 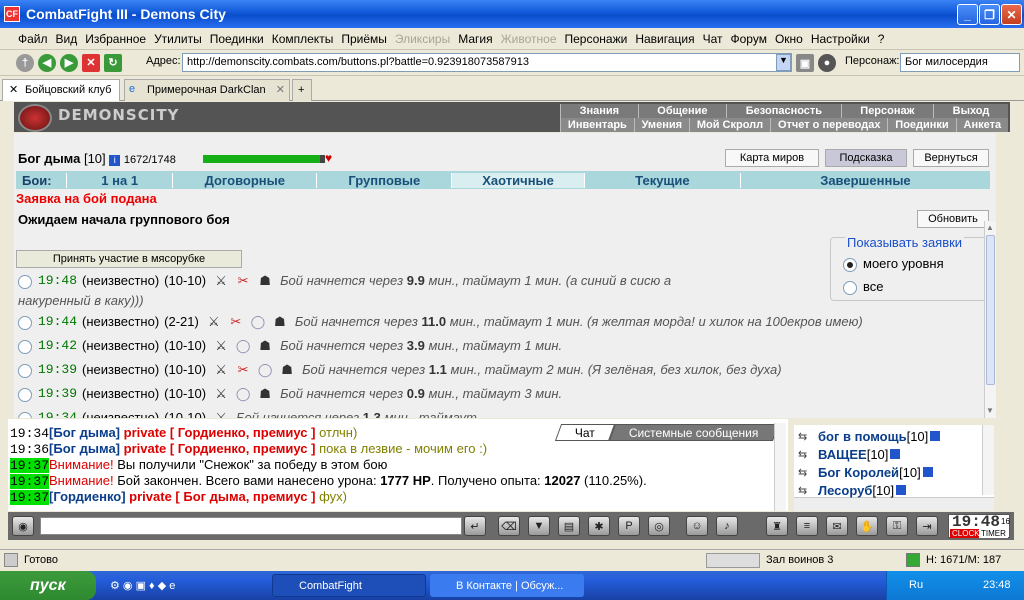 I want to click on chat-time: 19:36, so click(x=29, y=449).